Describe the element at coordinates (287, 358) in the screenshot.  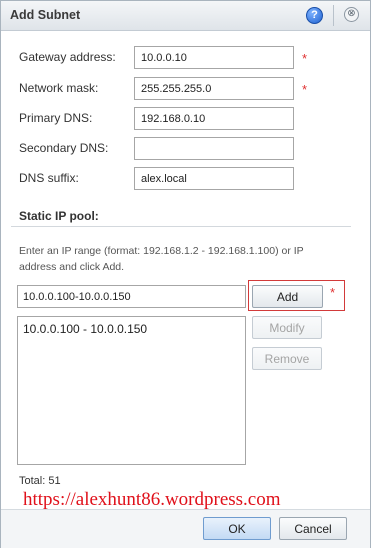
I see `remove-range-button: Remove` at that location.